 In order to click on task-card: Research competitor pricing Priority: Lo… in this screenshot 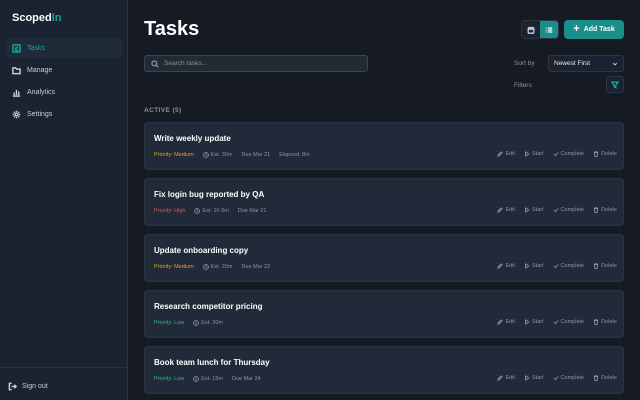, I will do `click(384, 314)`.